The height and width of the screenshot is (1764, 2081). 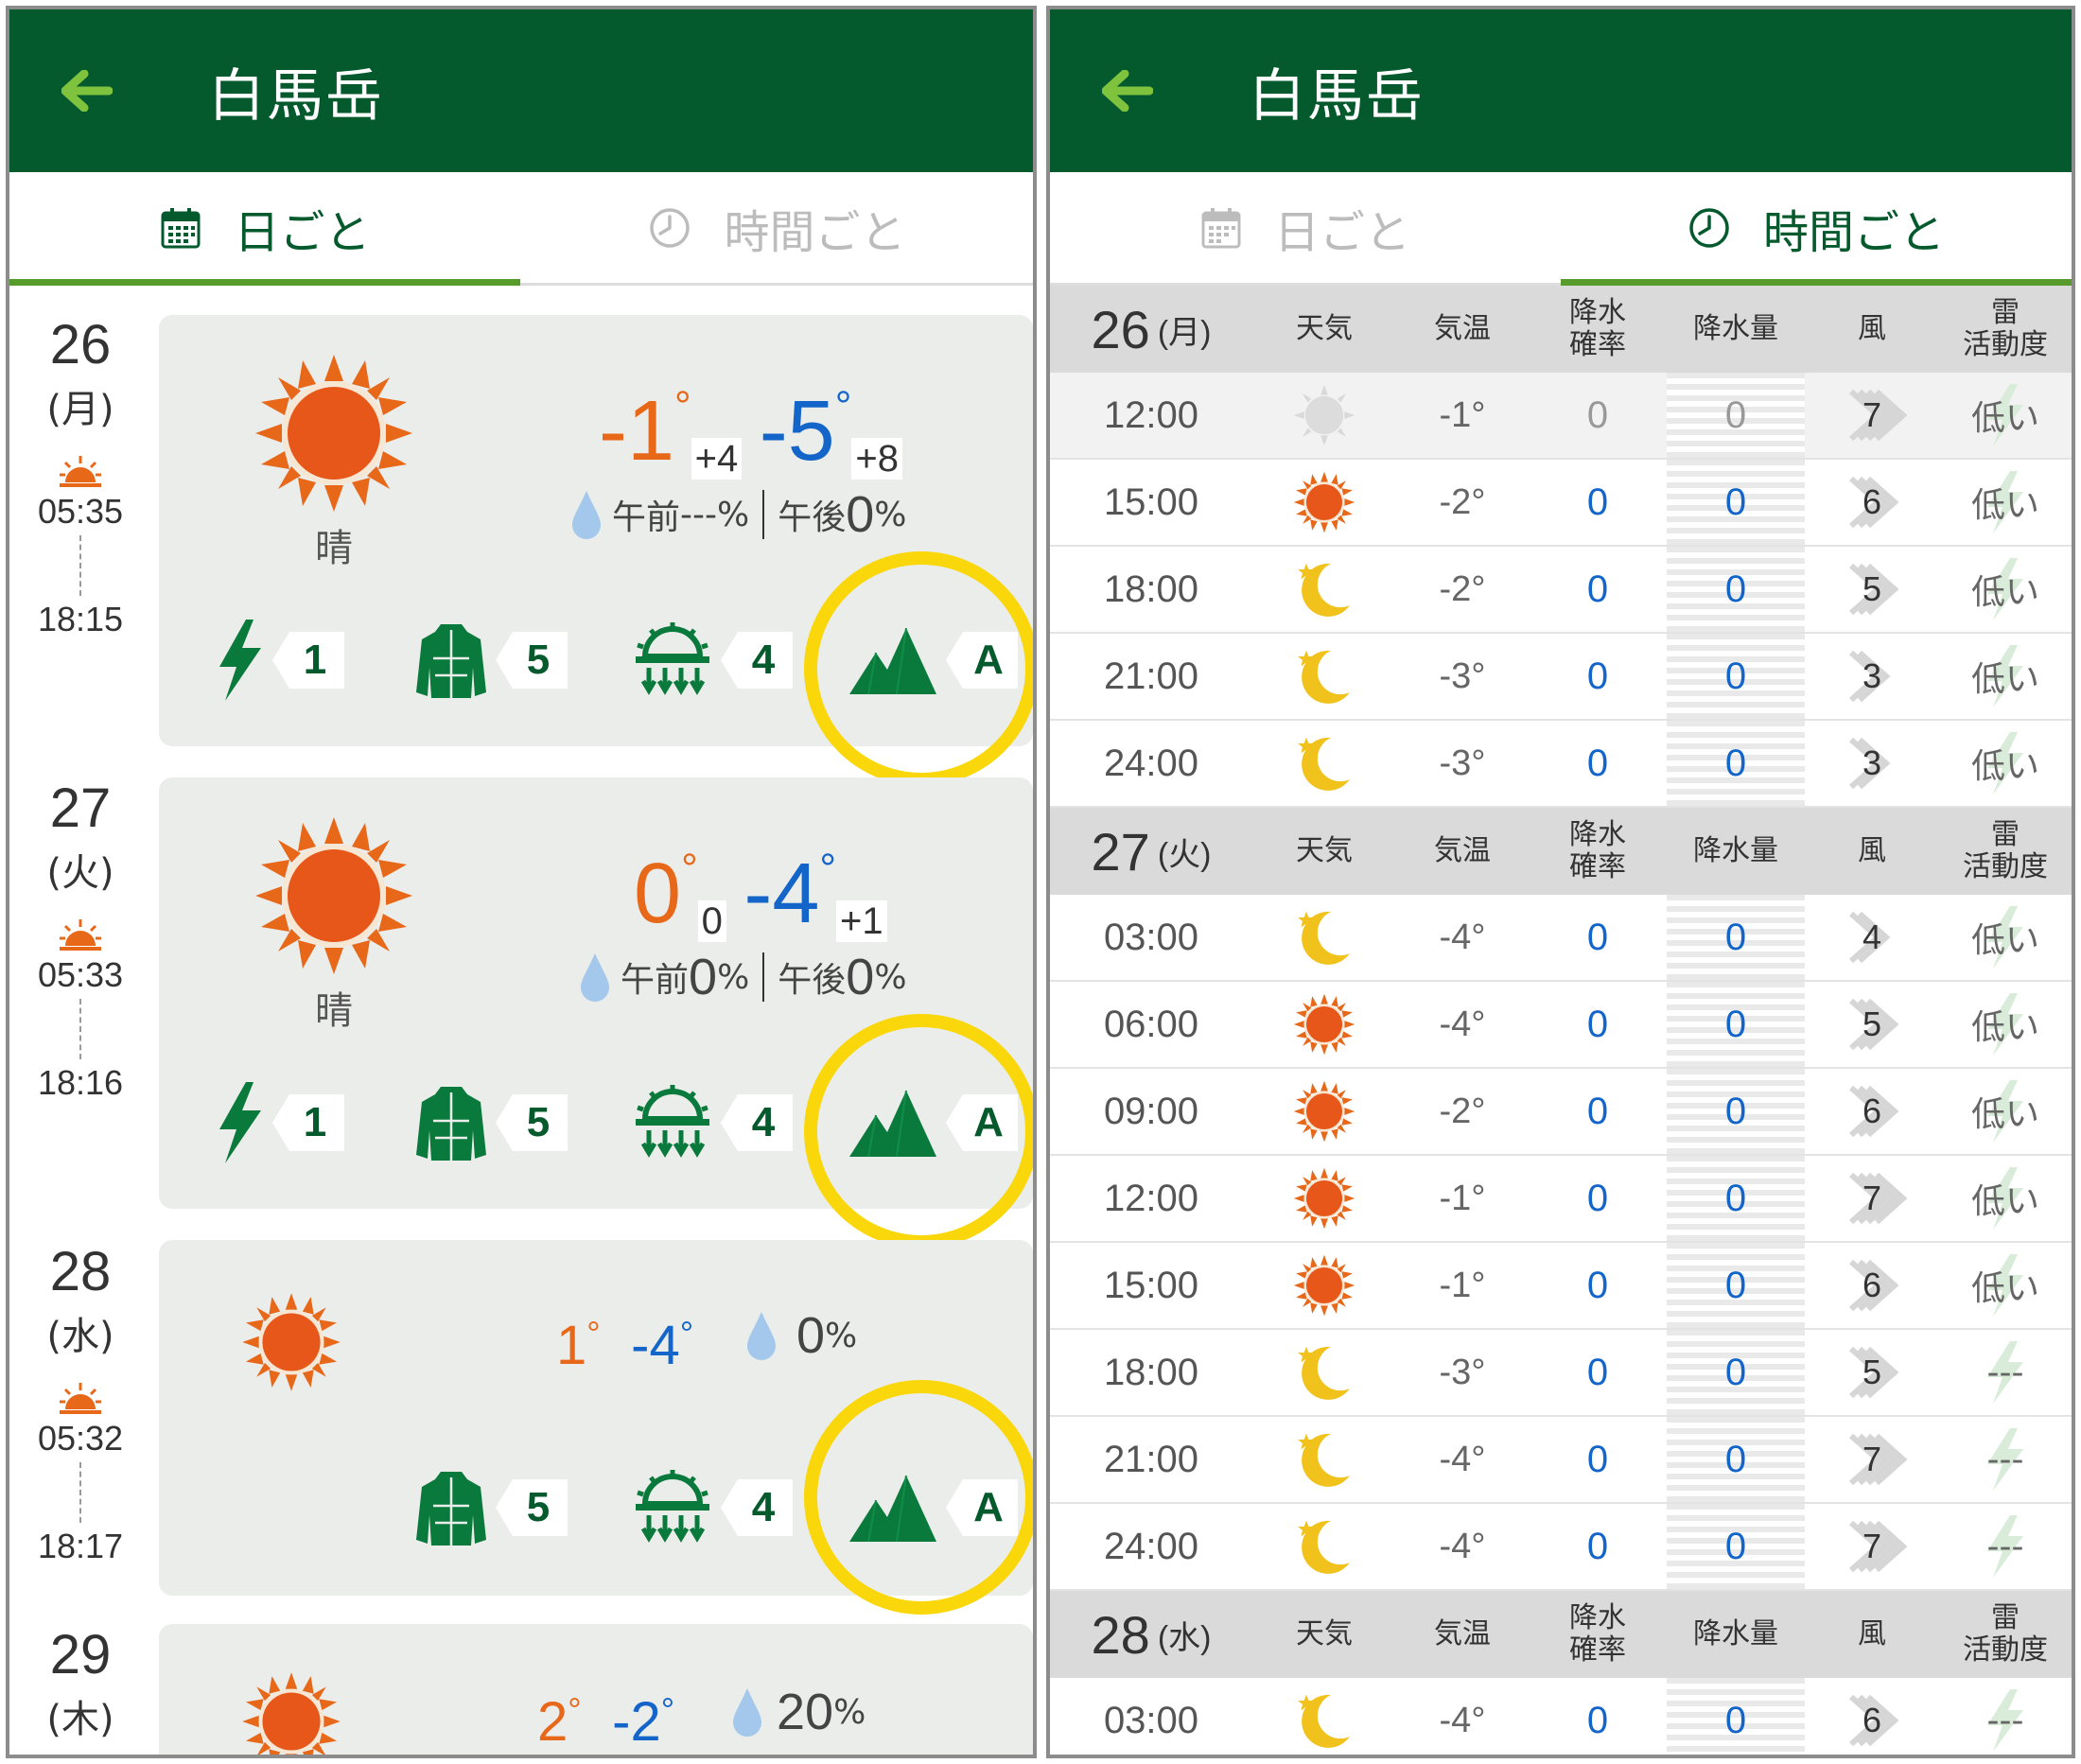 What do you see at coordinates (1561, 765) in the screenshot?
I see `hourly-row: 24:00 -3° 0 0 3 低い` at bounding box center [1561, 765].